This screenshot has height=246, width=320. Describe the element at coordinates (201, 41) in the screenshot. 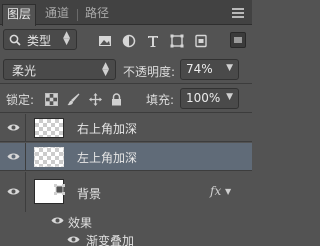

I see `smart-object-filter-icon` at that location.